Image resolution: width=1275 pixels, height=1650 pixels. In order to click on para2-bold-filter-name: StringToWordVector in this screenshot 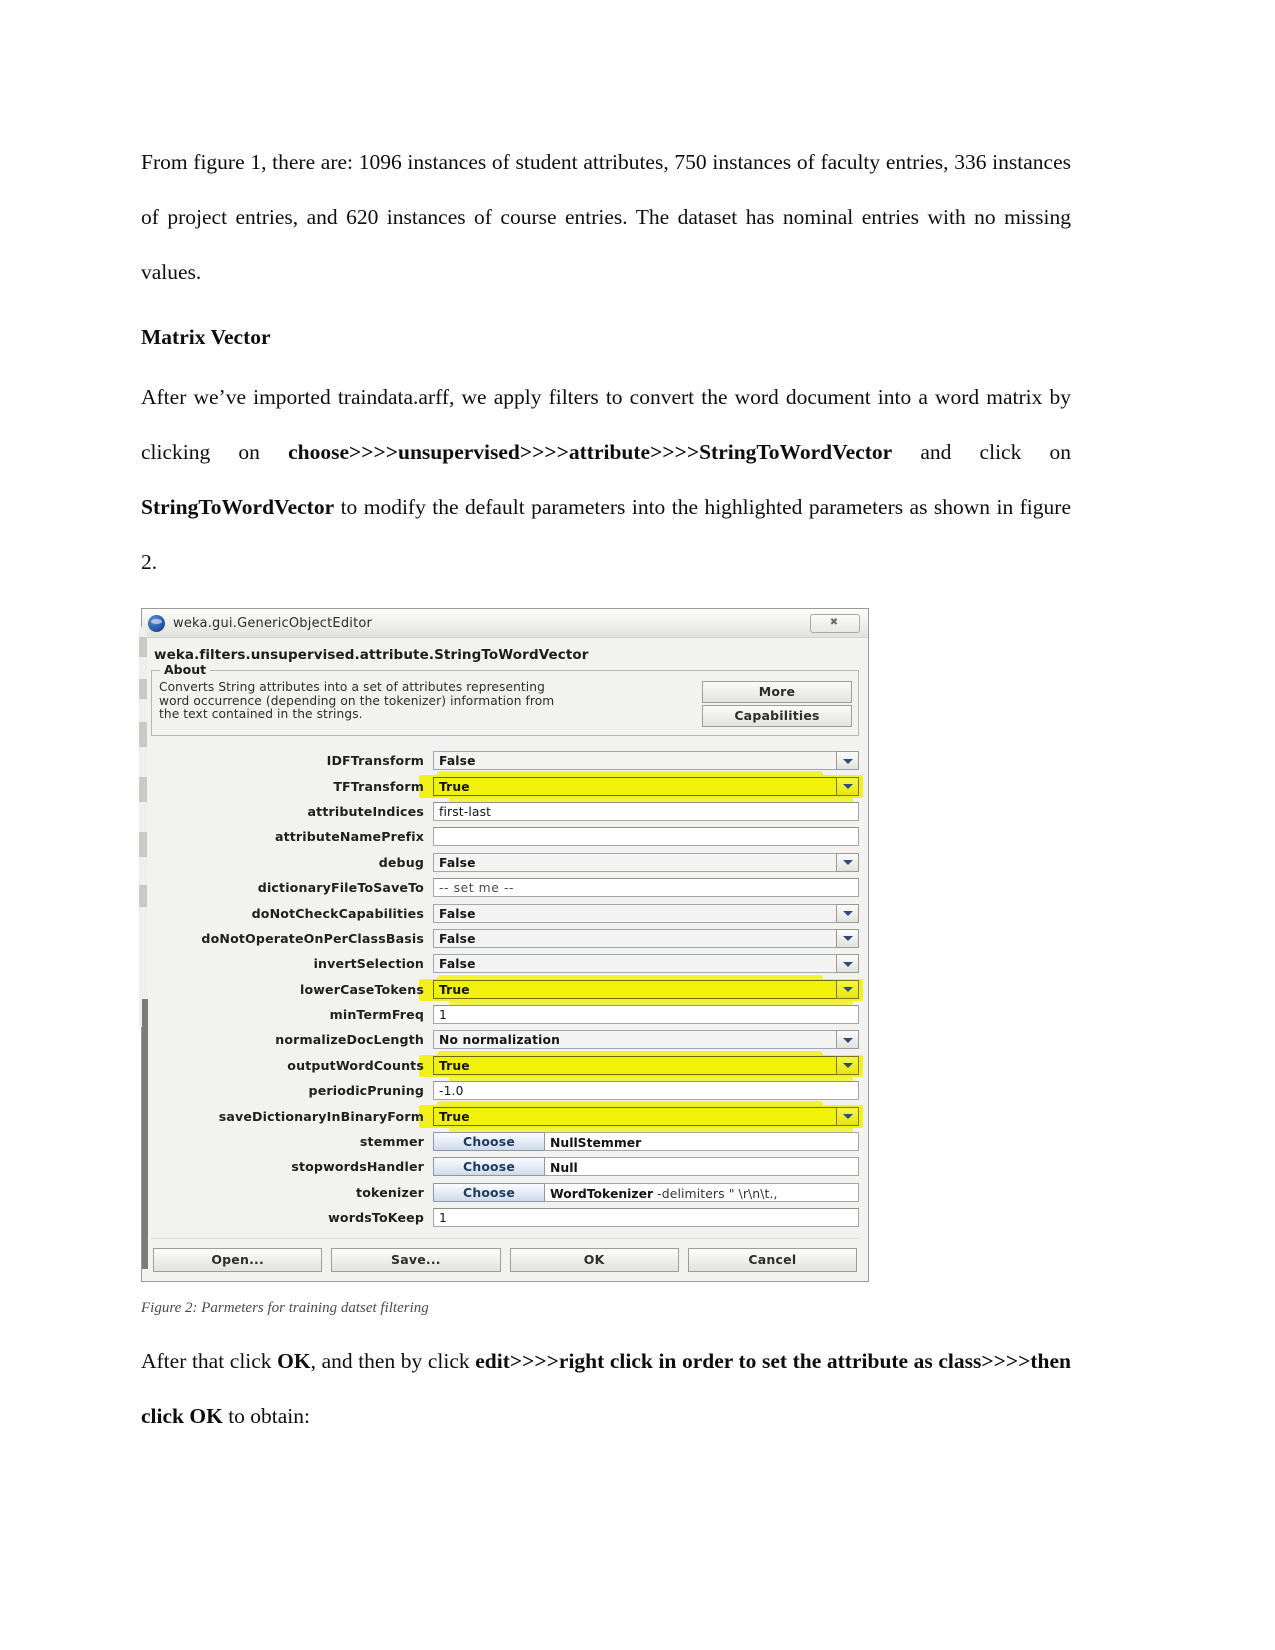, I will do `click(238, 507)`.